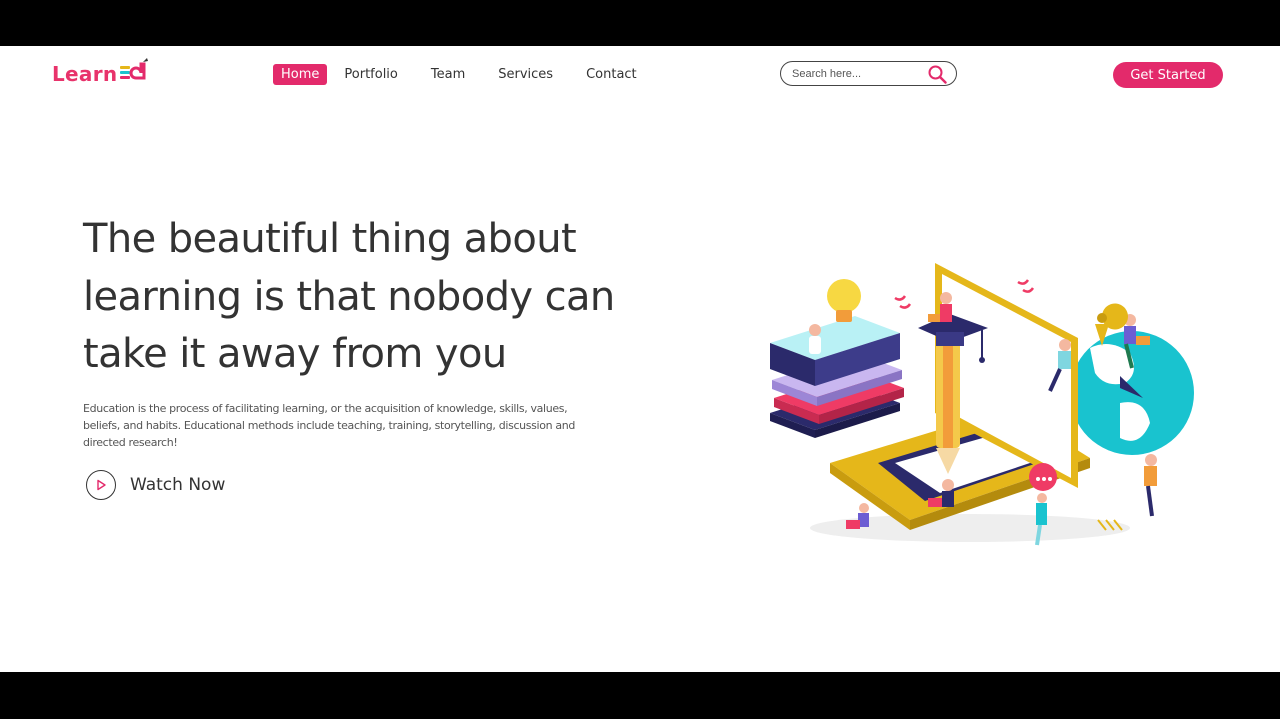 This screenshot has width=1280, height=719. Describe the element at coordinates (370, 74) in the screenshot. I see `nav-item-portfolio: Portfolio` at that location.